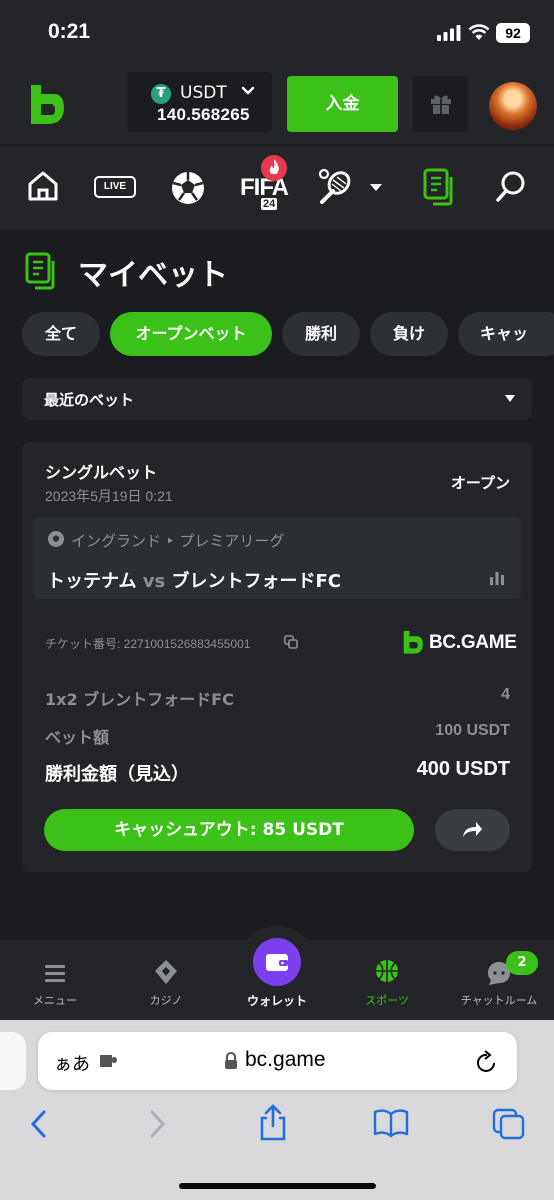 The width and height of the screenshot is (554, 1200). What do you see at coordinates (55, 973) in the screenshot?
I see `menu-icon` at bounding box center [55, 973].